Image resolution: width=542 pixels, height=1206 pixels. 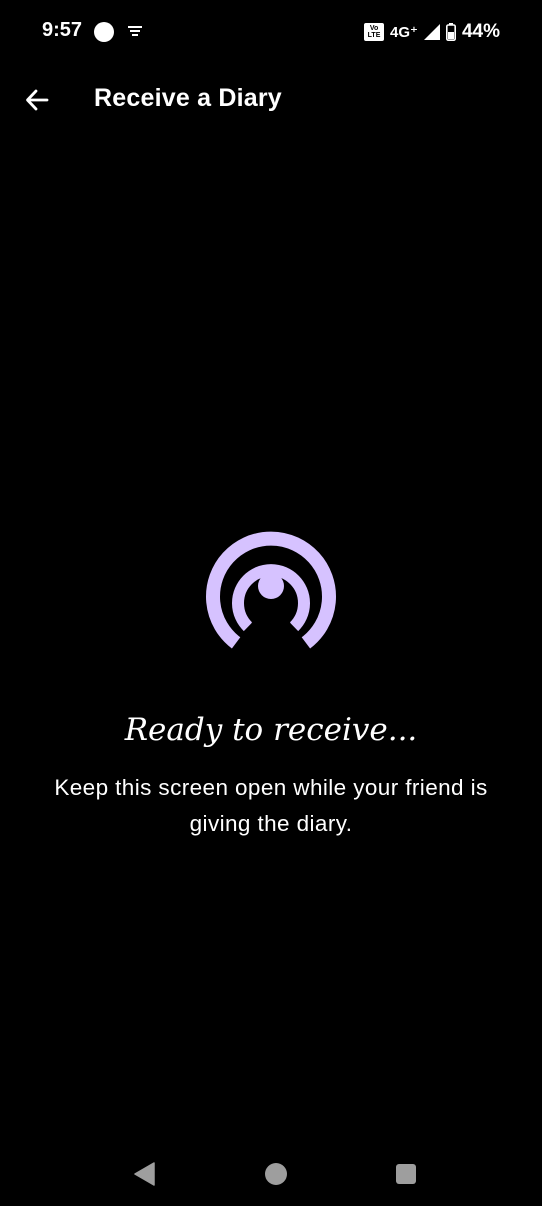 I want to click on arrow-left-icon, so click(x=37, y=100).